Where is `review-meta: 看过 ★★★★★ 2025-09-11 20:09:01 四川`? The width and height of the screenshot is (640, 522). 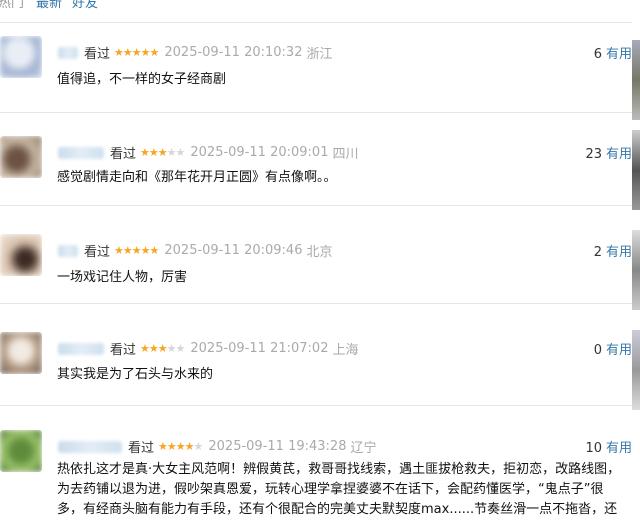
review-meta: 看过 ★★★★★ 2025-09-11 20:09:01 四川 is located at coordinates (208, 152).